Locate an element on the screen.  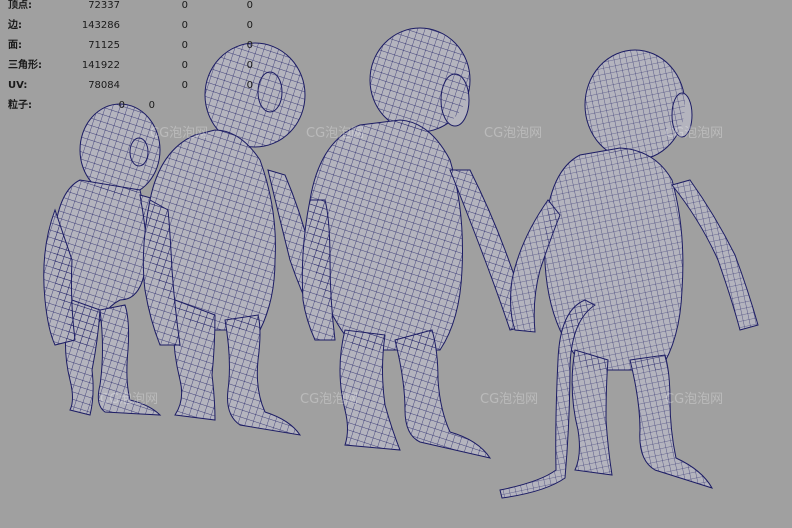
hud-value-uv-triangles: 0 is located at coordinates (249, 85).